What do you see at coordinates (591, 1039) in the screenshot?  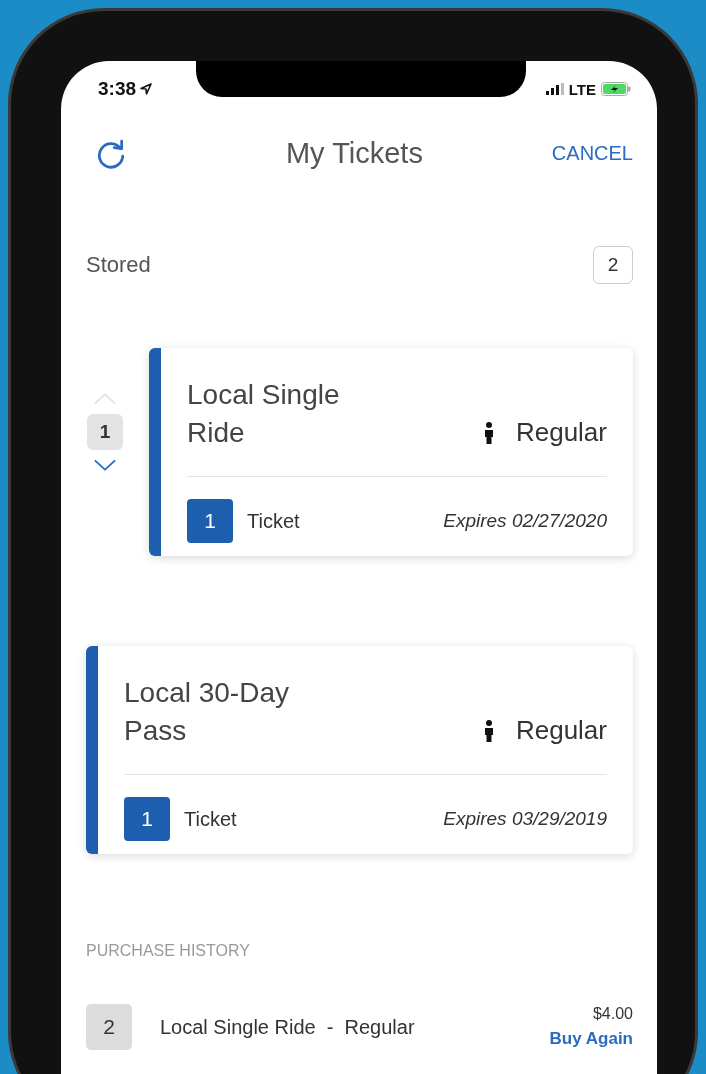 I see `buy-again-link: Buy Again` at bounding box center [591, 1039].